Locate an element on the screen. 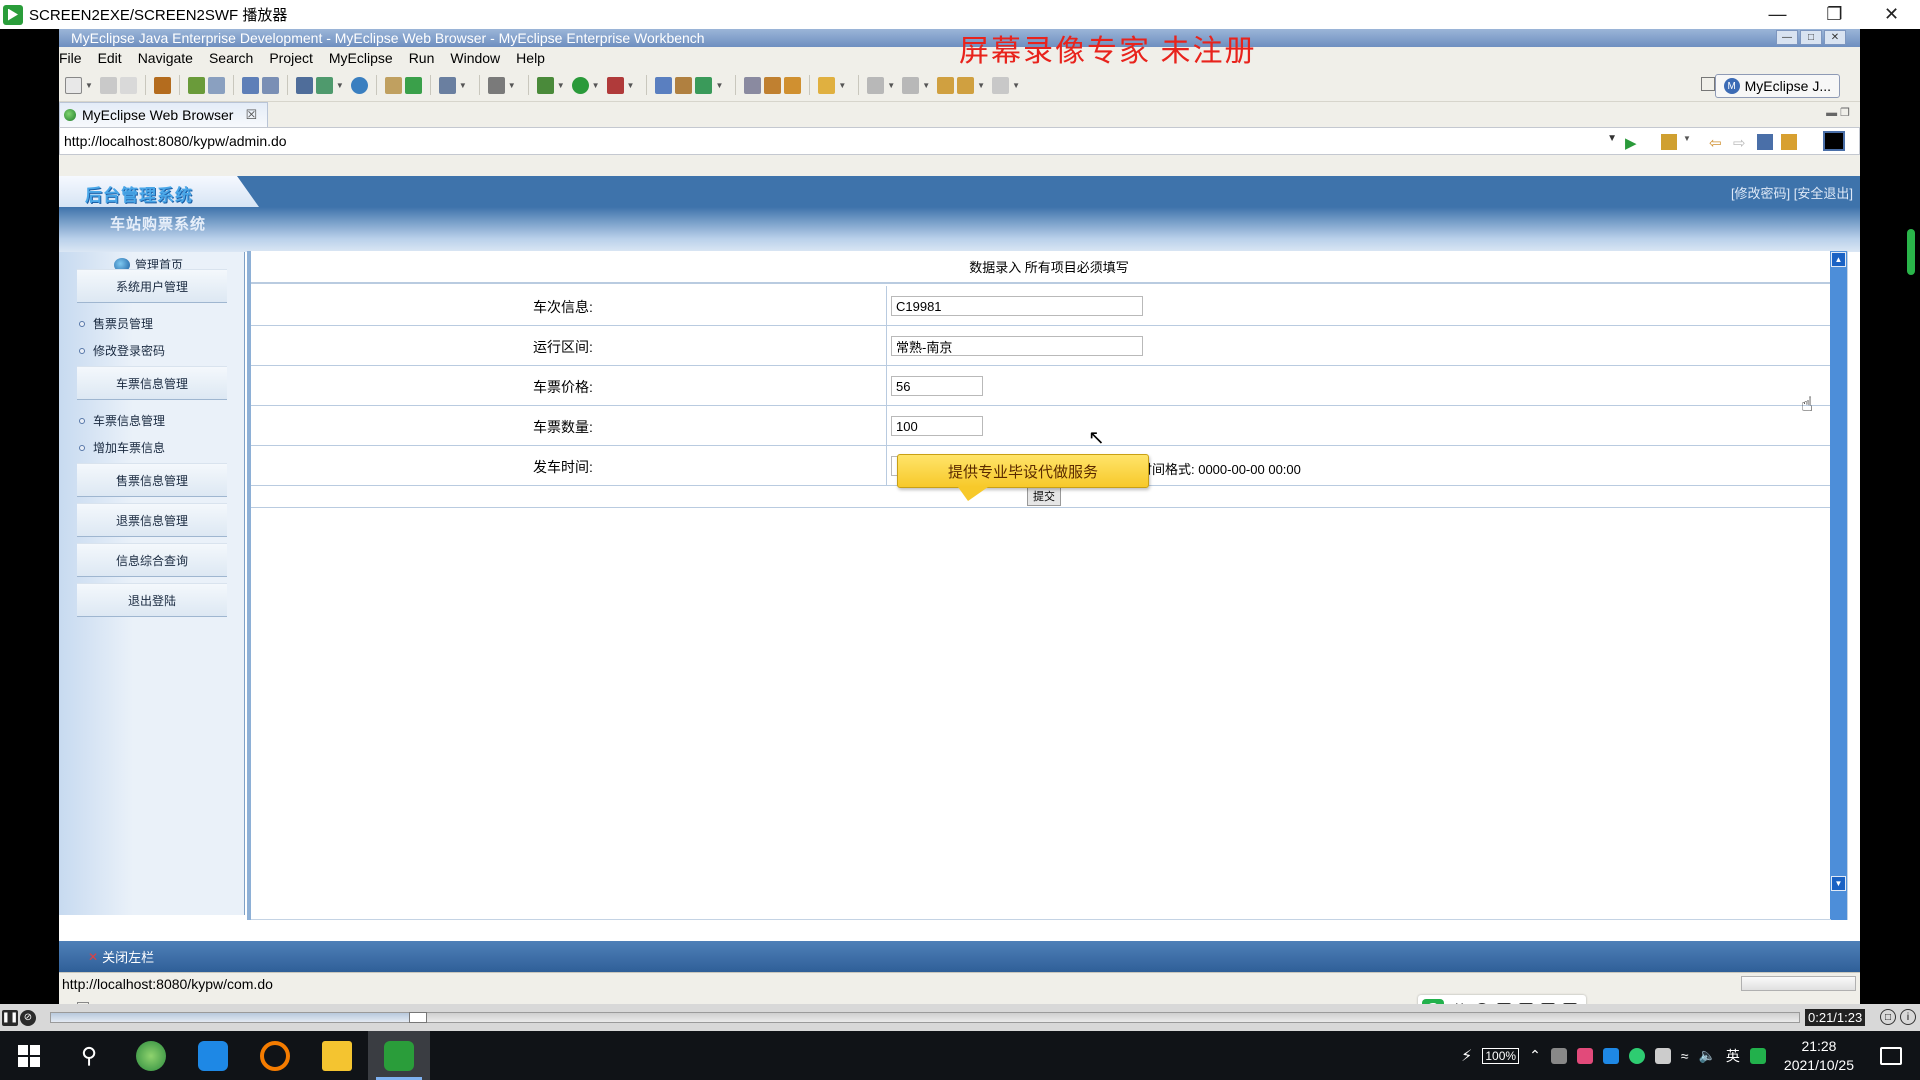  view-minmax-icons: ▬ ❐ is located at coordinates (1838, 112).